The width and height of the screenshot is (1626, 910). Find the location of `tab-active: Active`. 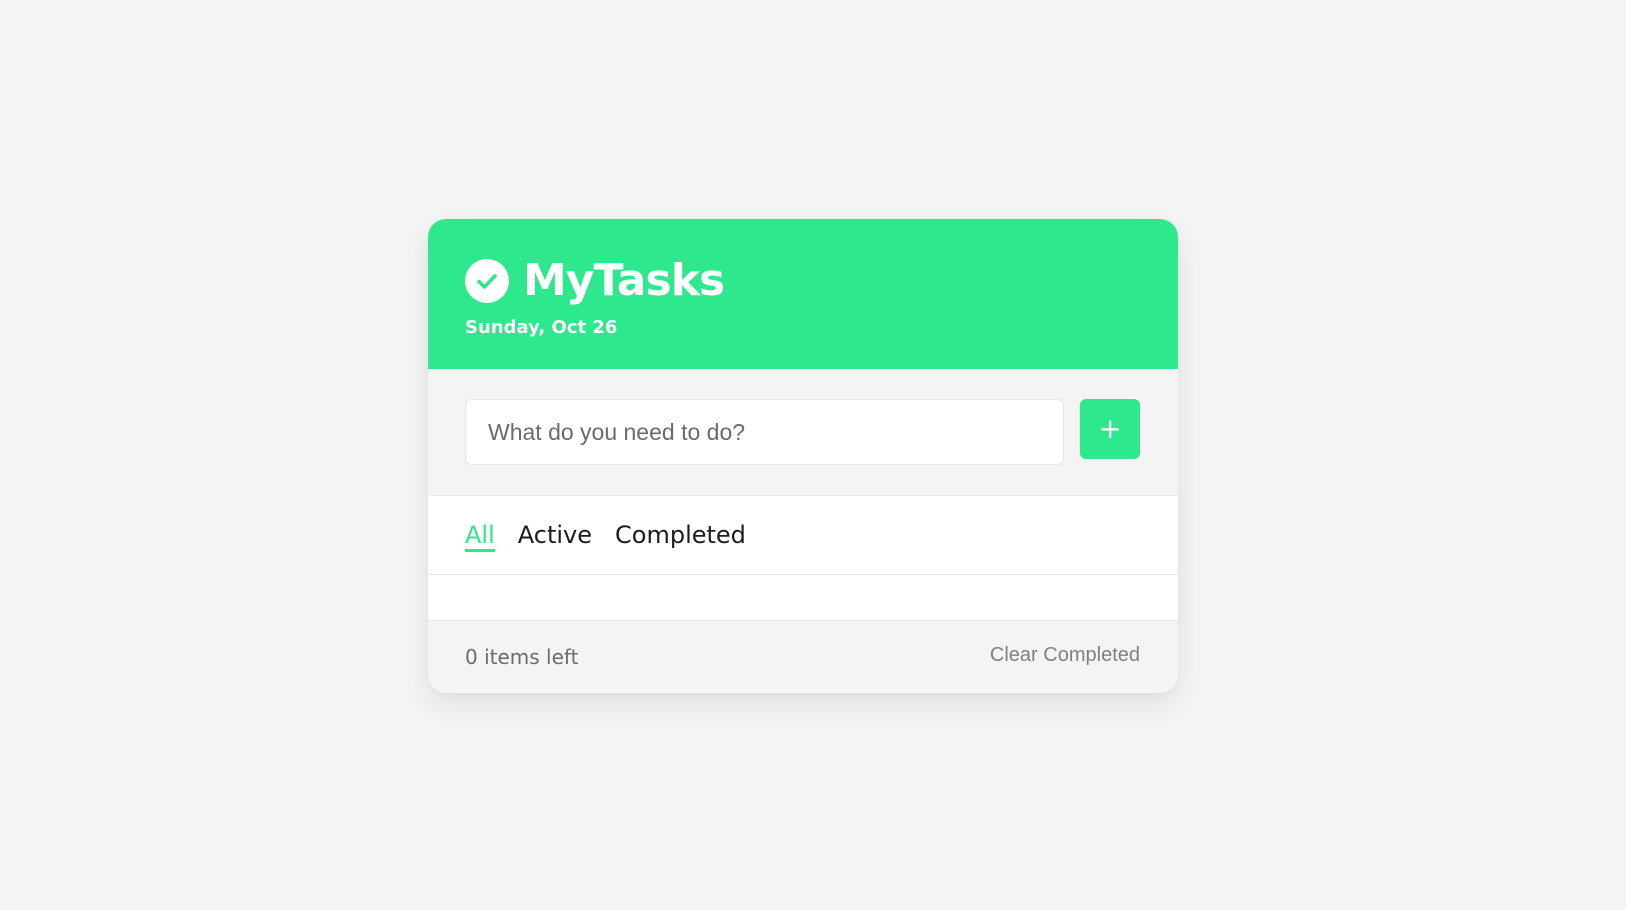

tab-active: Active is located at coordinates (555, 536).